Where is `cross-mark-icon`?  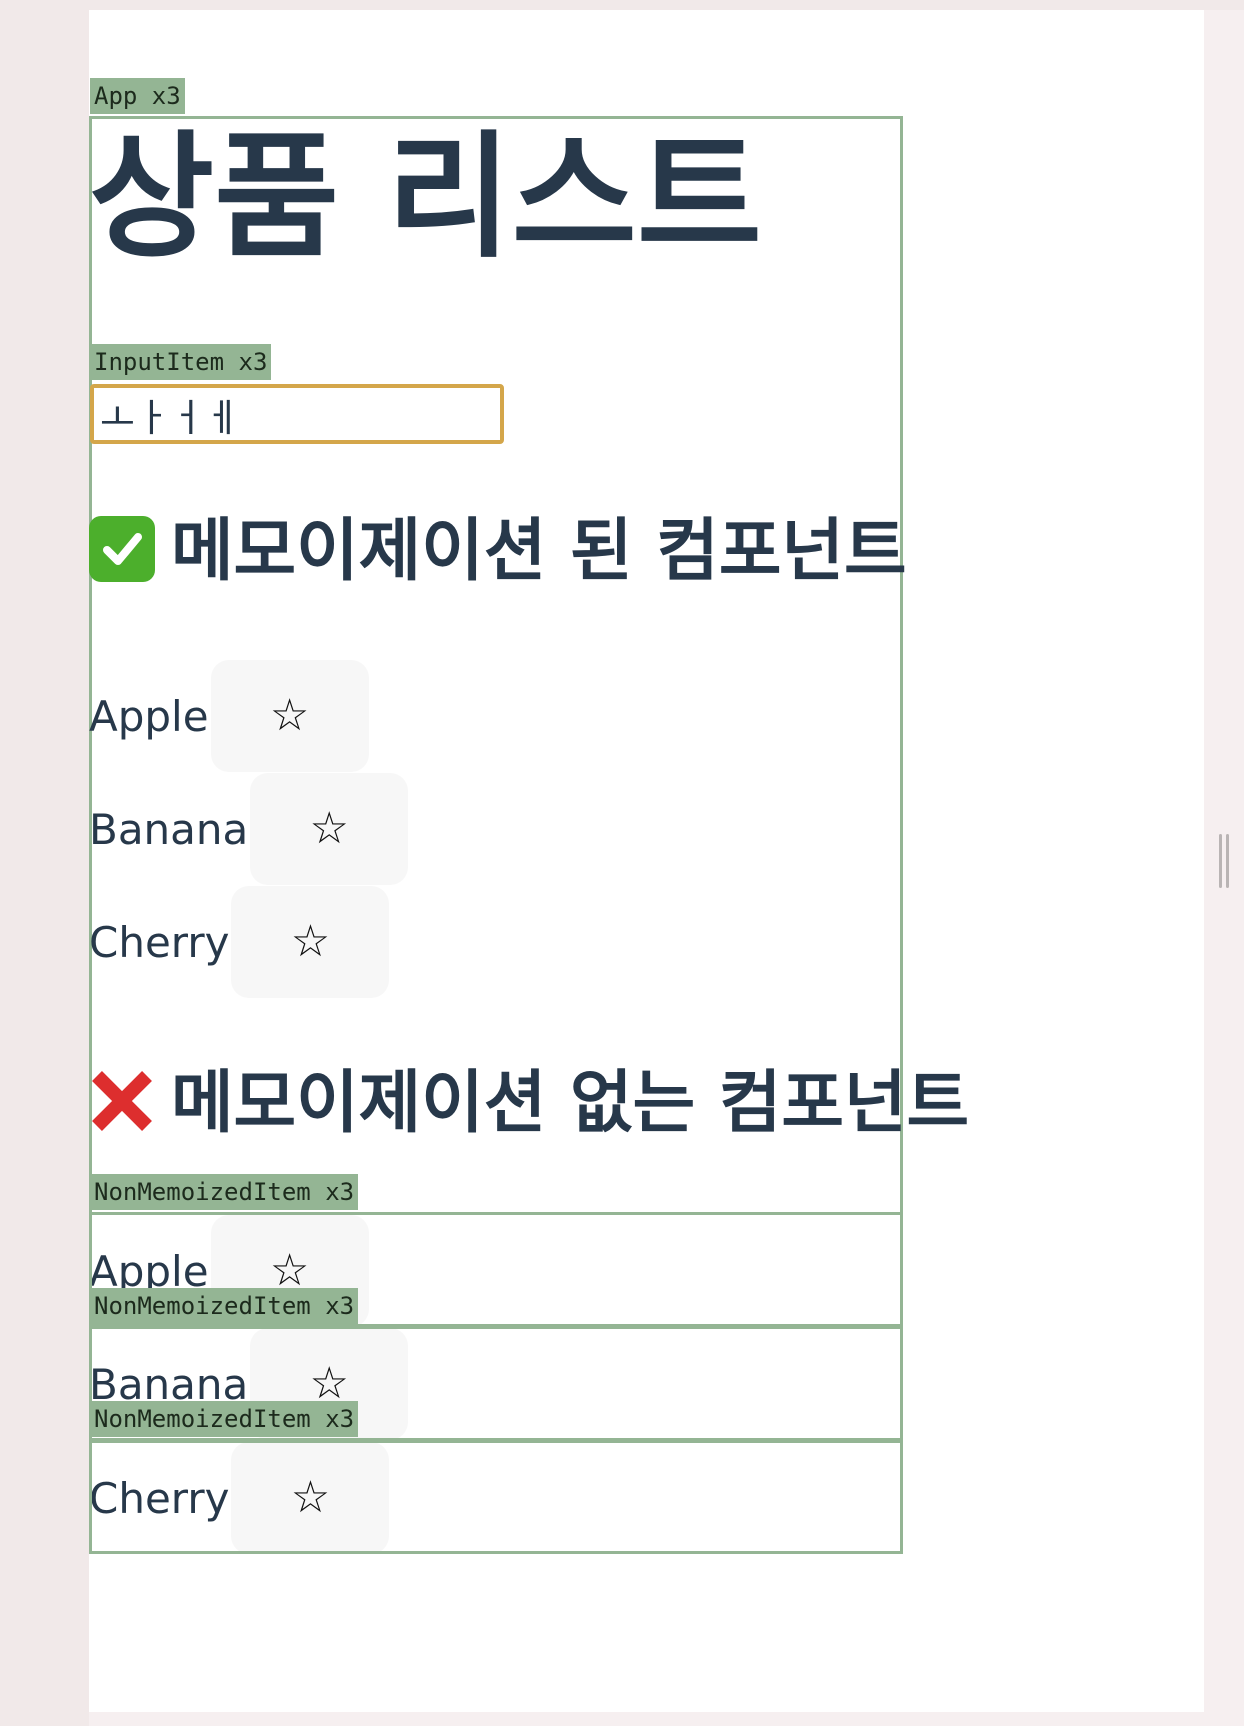
cross-mark-icon is located at coordinates (122, 1101).